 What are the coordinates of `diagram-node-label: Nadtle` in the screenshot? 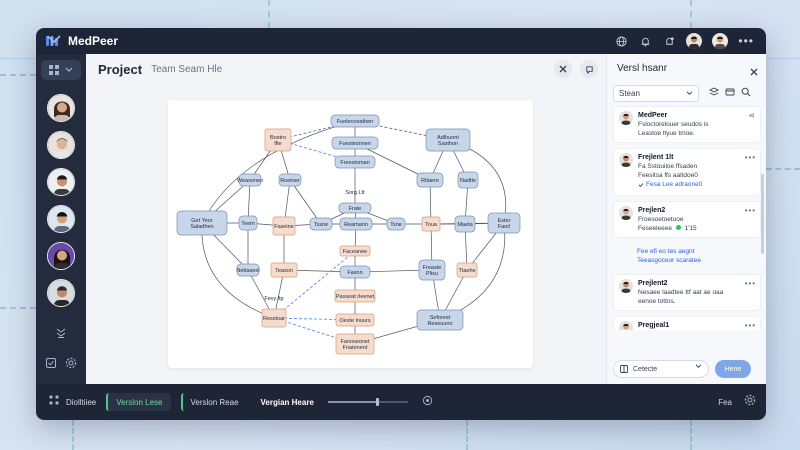 It's located at (468, 181).